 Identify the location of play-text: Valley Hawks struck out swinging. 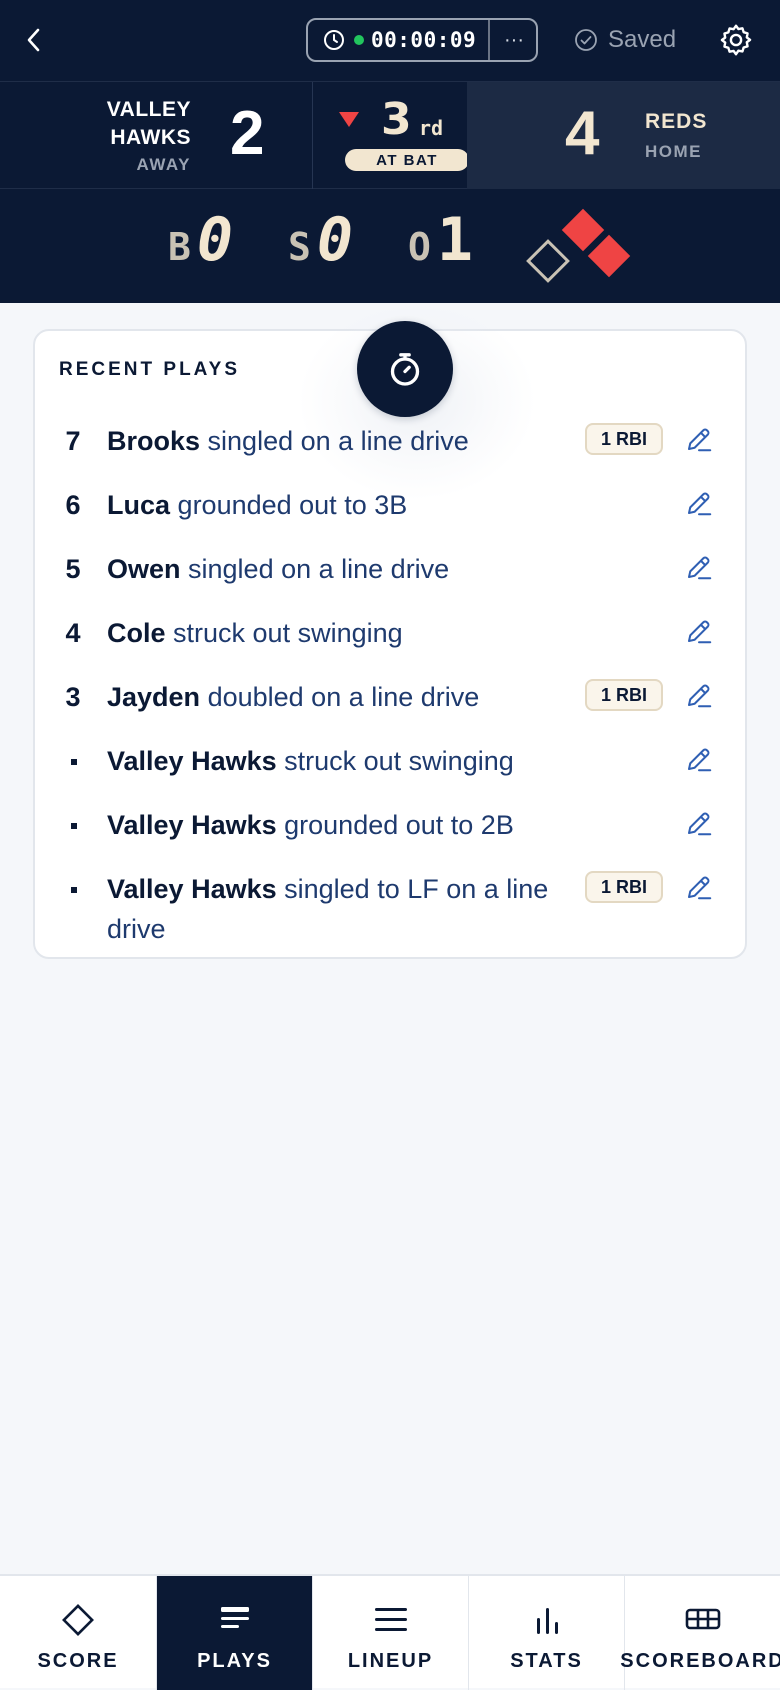
(332, 761).